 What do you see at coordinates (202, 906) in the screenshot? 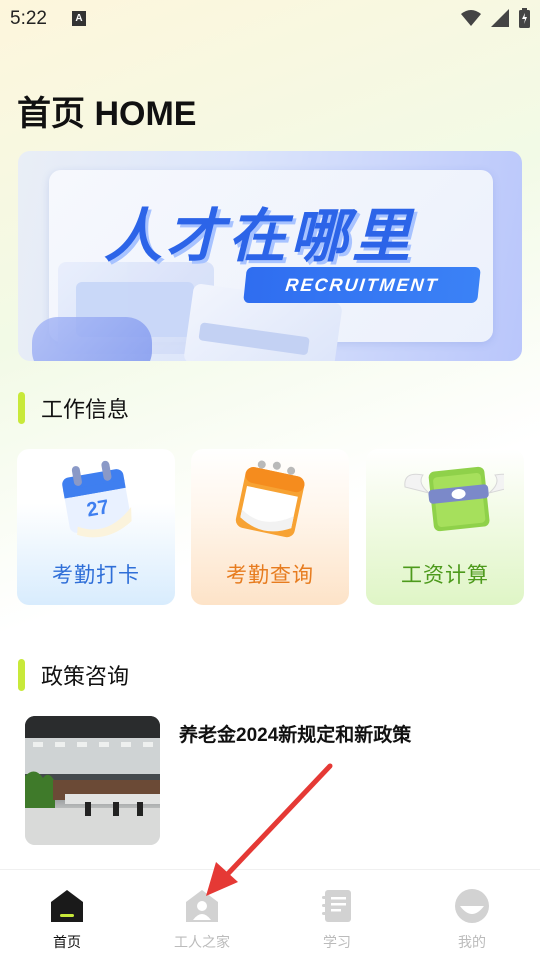
I see `worker-house-icon` at bounding box center [202, 906].